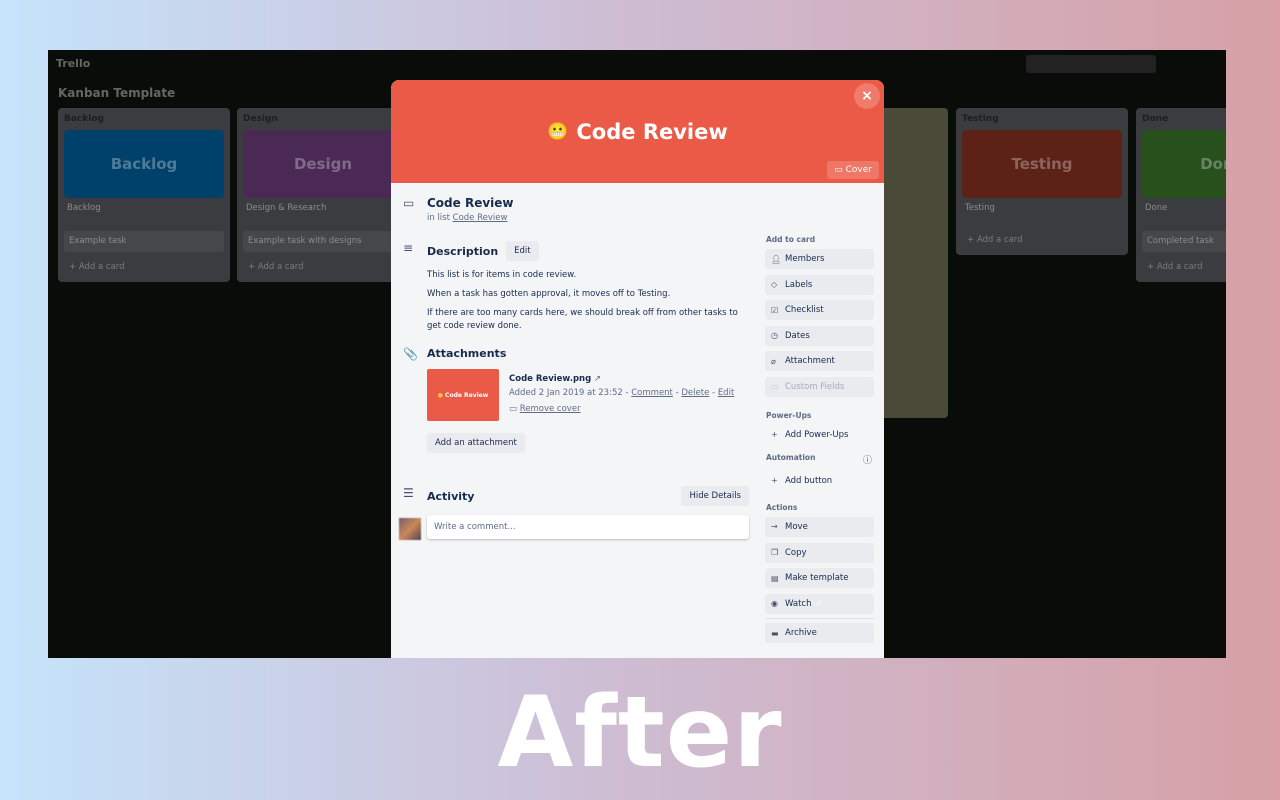 This screenshot has height=800, width=1280. Describe the element at coordinates (410, 354) in the screenshot. I see `paperclip-icon: 📎` at that location.